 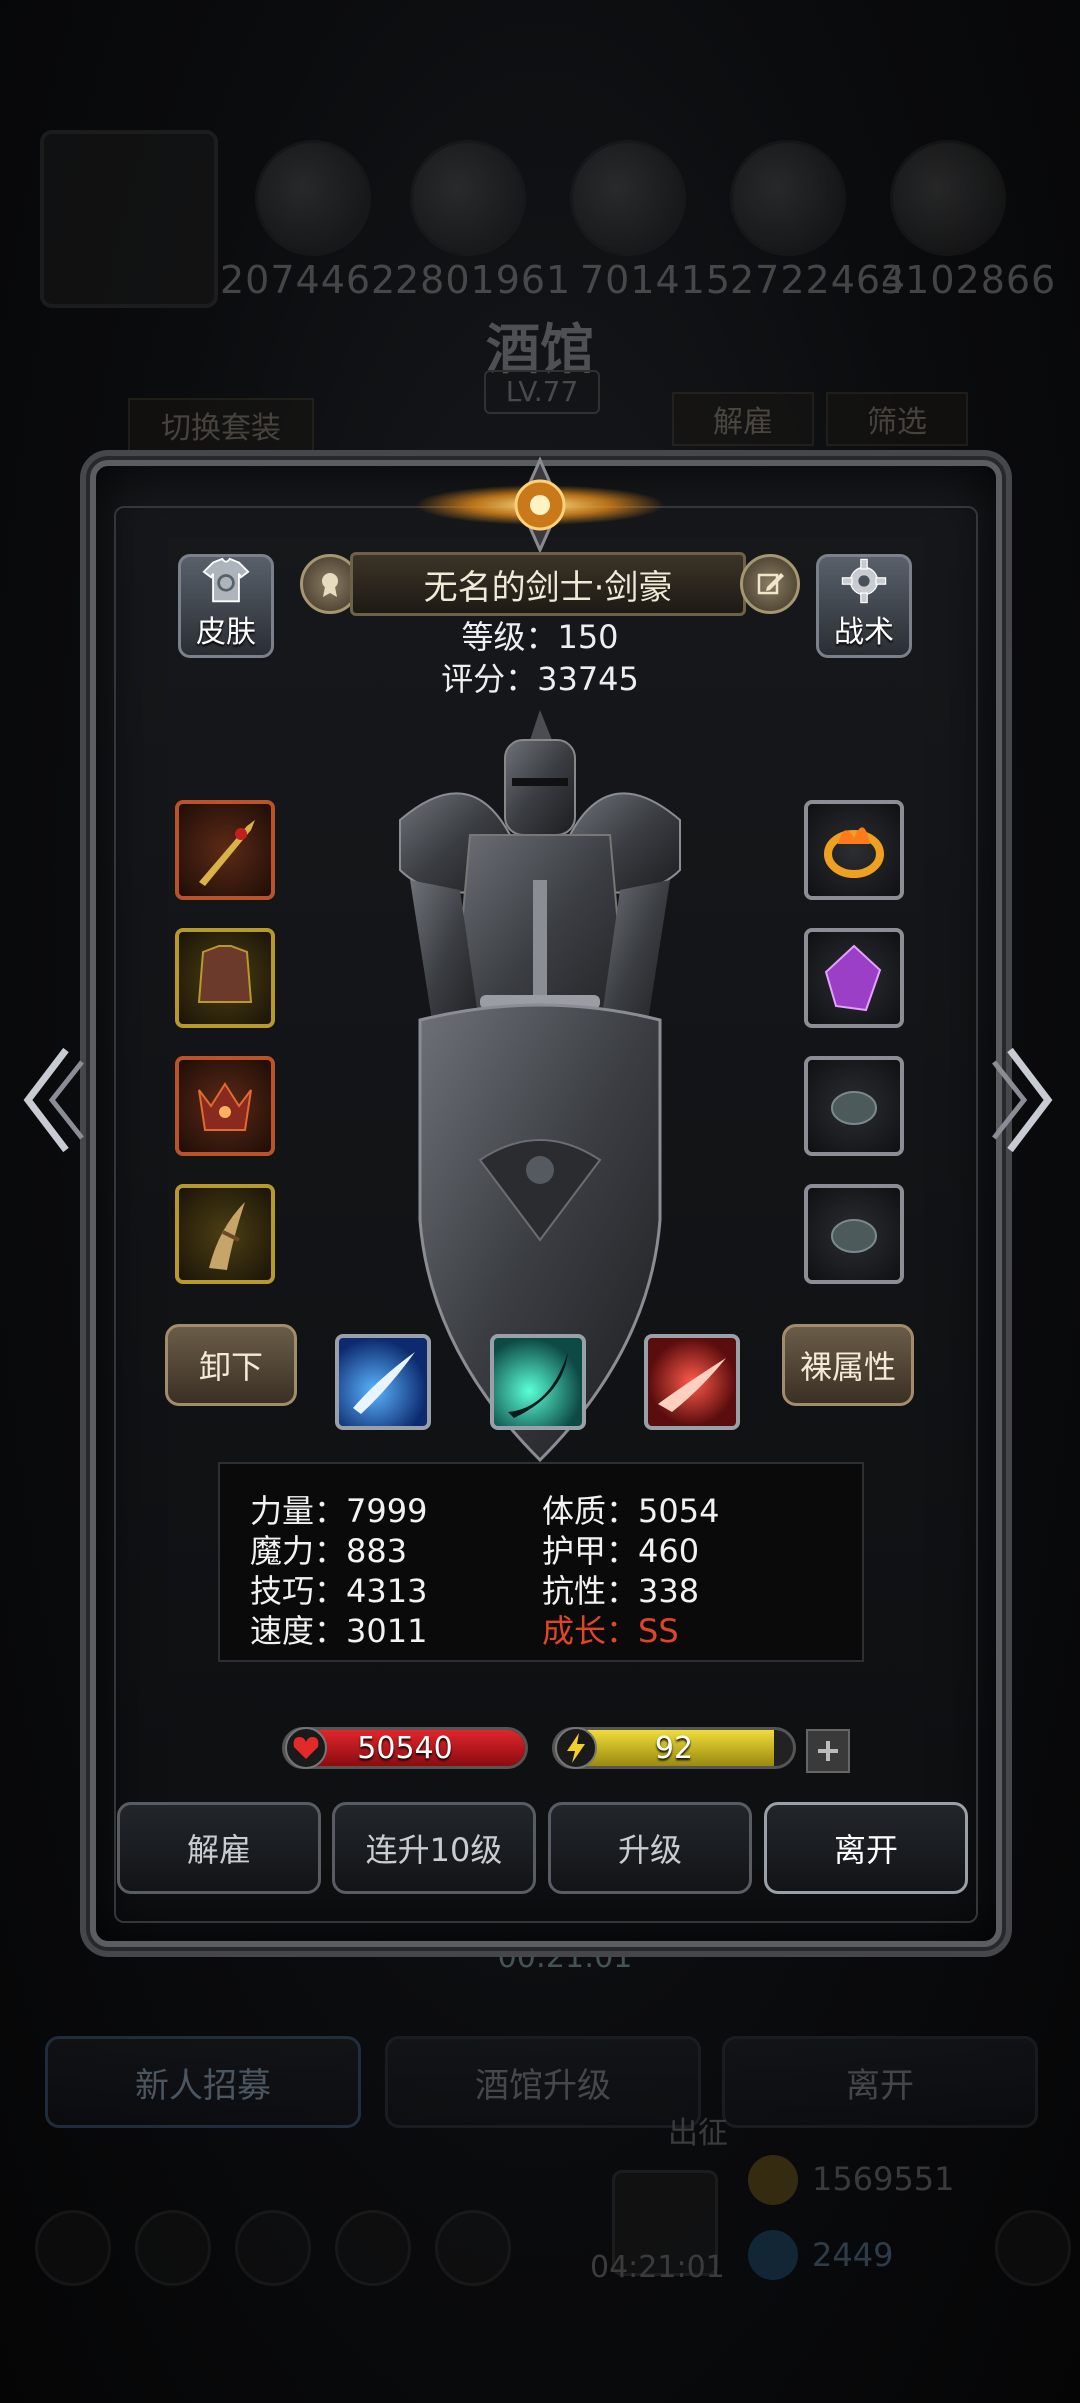 What do you see at coordinates (773, 2255) in the screenshot?
I see `gem-icon` at bounding box center [773, 2255].